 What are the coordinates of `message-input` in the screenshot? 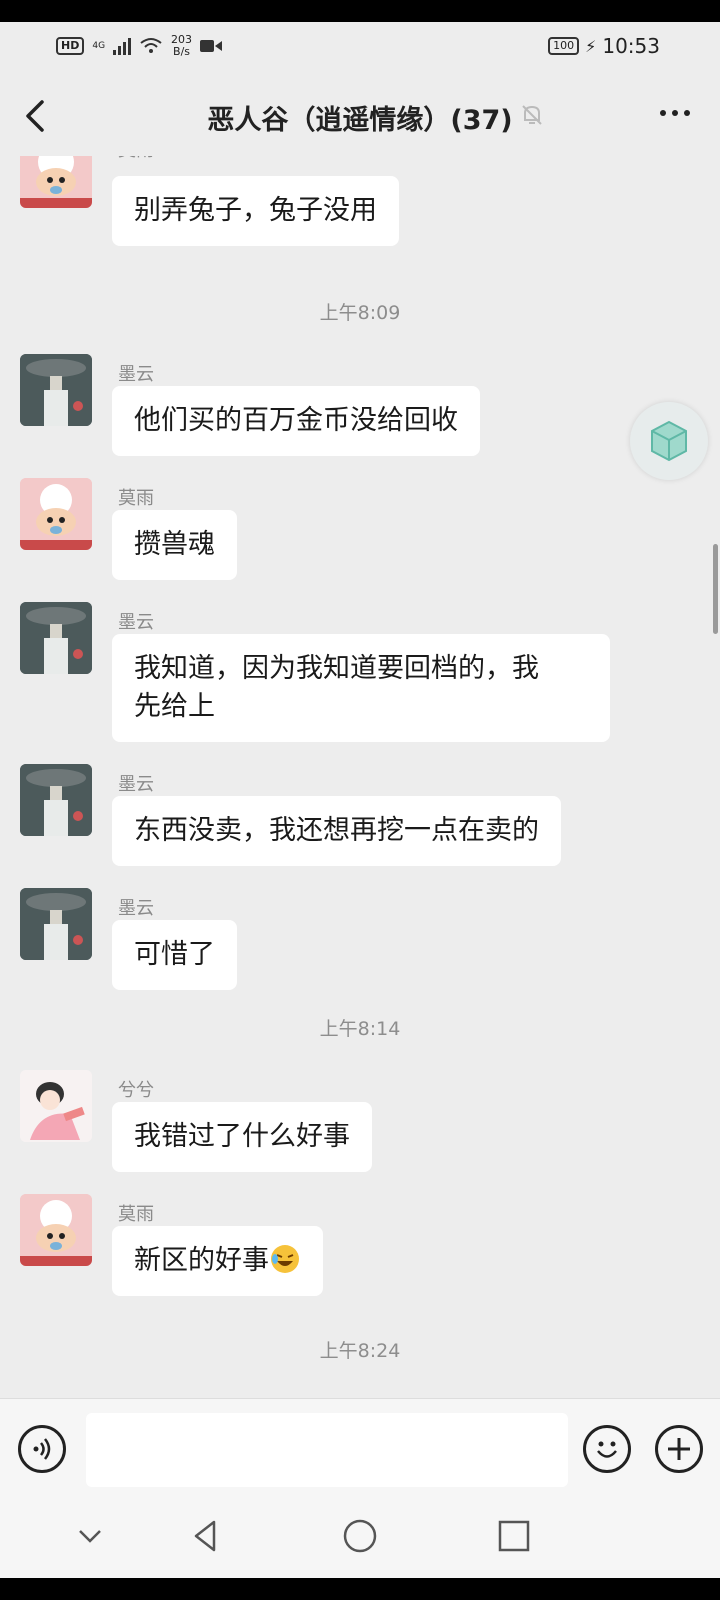 It's located at (327, 1450).